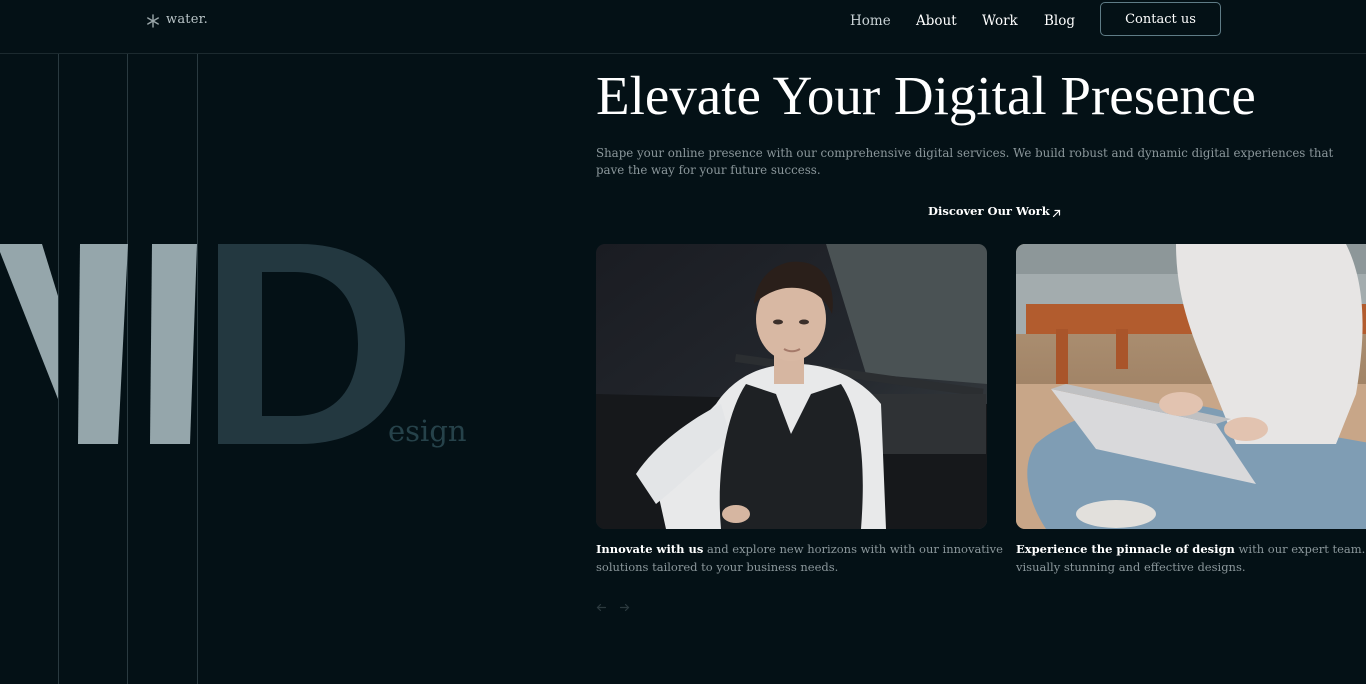  Describe the element at coordinates (1160, 19) in the screenshot. I see `contact-button: Contact us` at that location.